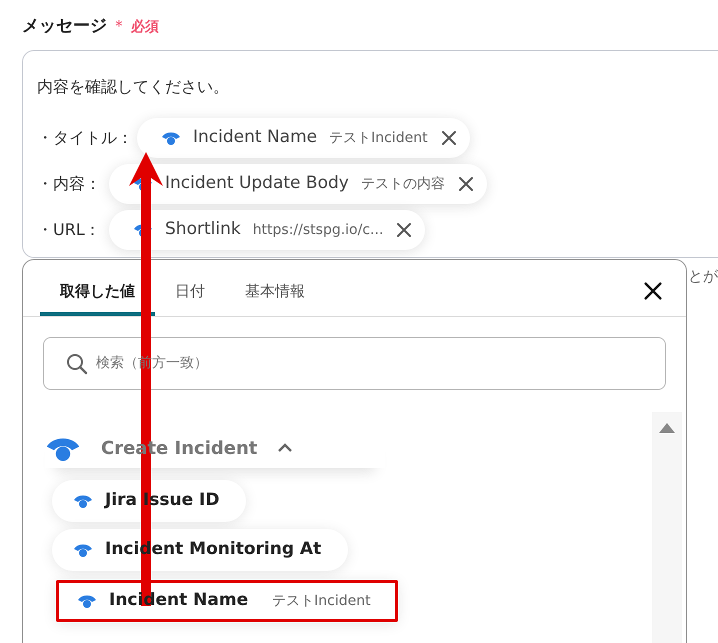 The width and height of the screenshot is (718, 643). I want to click on background-text: とが, so click(703, 276).